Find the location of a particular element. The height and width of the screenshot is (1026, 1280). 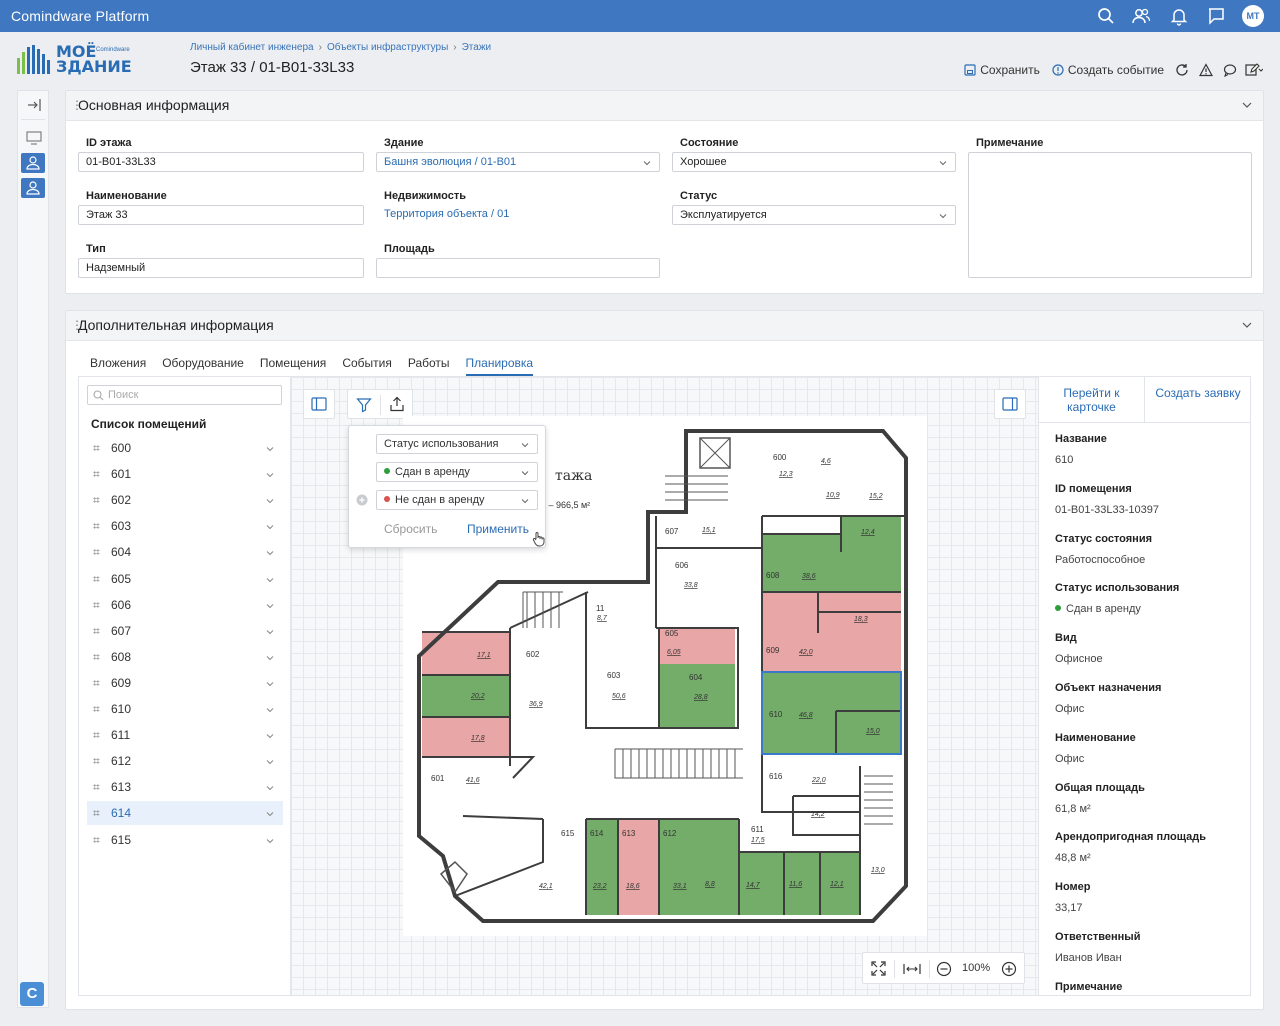

toggle-list-button is located at coordinates (319, 404).